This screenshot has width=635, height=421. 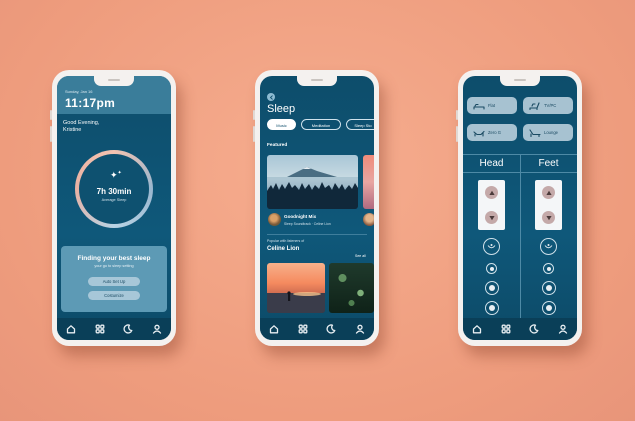 What do you see at coordinates (368, 182) in the screenshot?
I see `featured-image-next` at bounding box center [368, 182].